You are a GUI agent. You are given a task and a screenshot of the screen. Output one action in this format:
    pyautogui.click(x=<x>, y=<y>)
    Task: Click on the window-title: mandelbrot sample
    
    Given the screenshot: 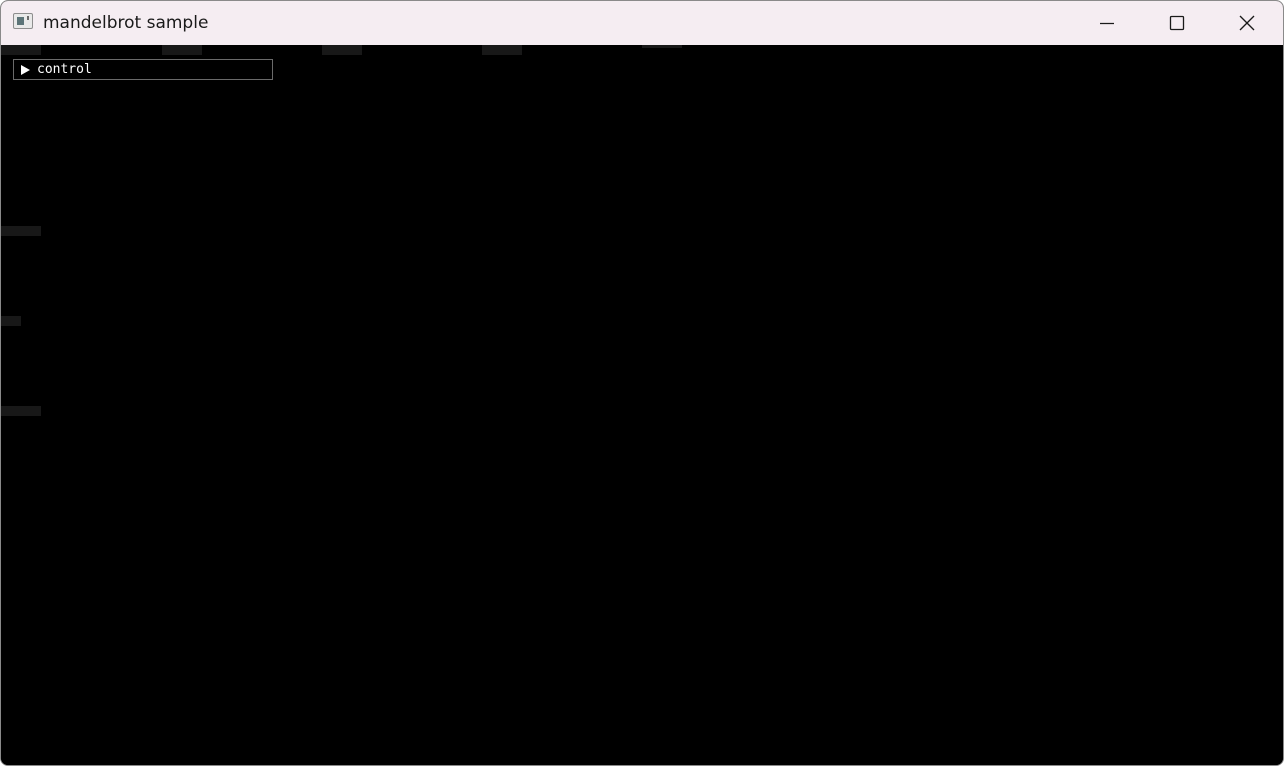 What is the action you would take?
    pyautogui.click(x=126, y=23)
    